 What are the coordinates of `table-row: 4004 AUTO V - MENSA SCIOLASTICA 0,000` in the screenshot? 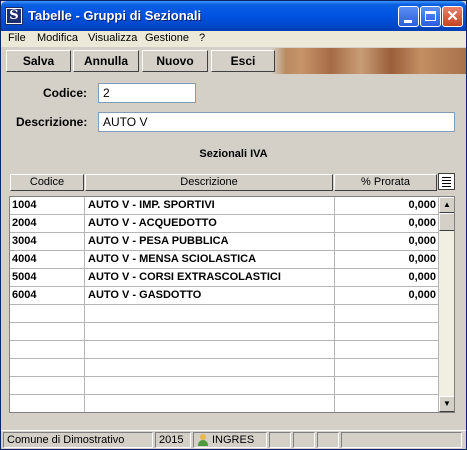 It's located at (224, 260).